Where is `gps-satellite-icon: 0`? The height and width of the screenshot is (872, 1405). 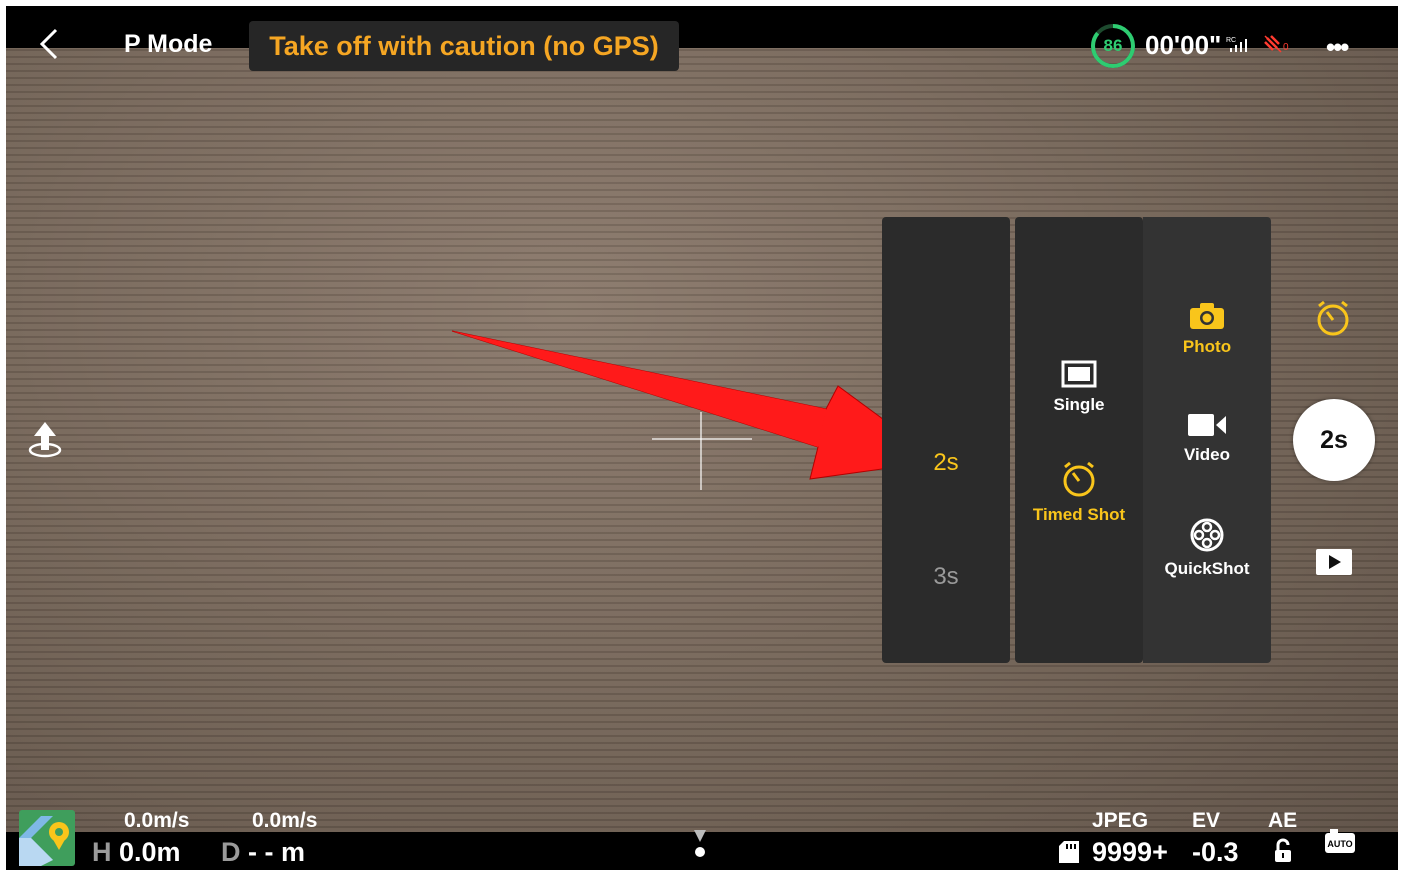
gps-satellite-icon: 0 is located at coordinates (1276, 44).